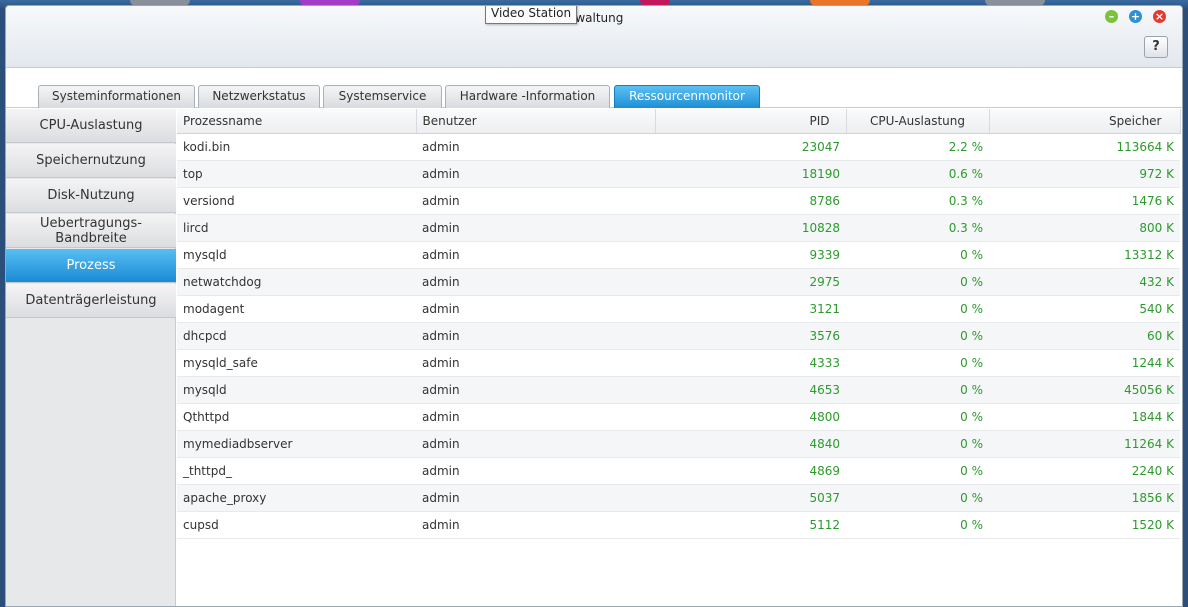  What do you see at coordinates (296, 498) in the screenshot?
I see `process-name-cell: apache_proxy` at bounding box center [296, 498].